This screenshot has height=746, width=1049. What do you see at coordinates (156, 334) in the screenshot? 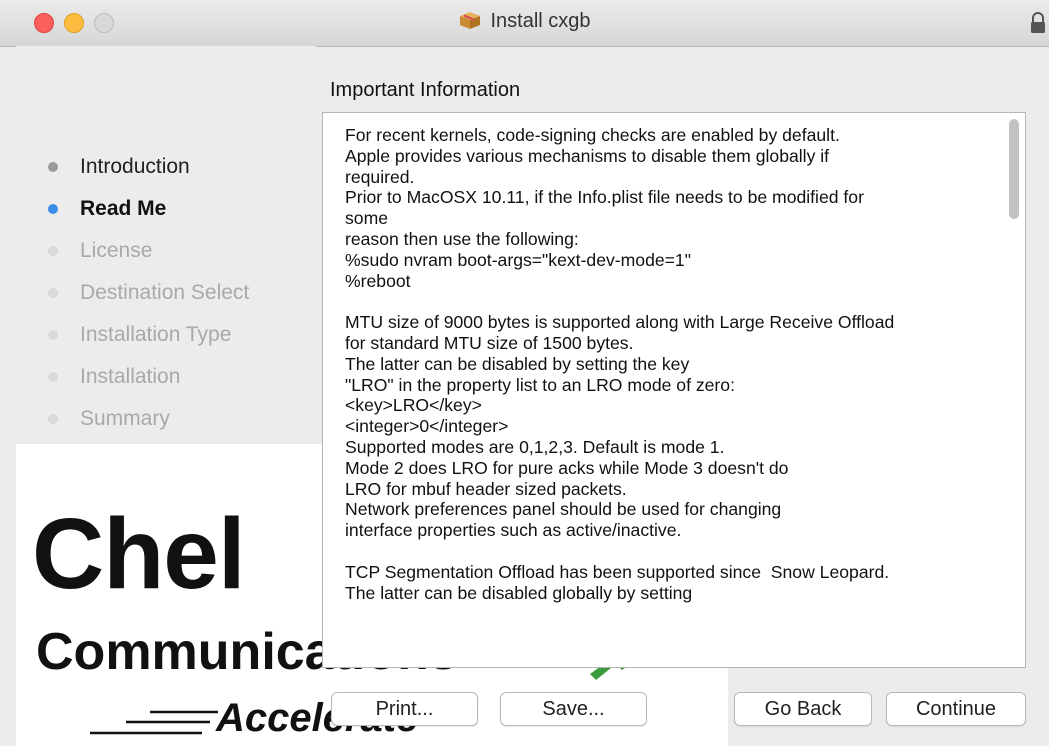
I see `step-label: Installation Type` at bounding box center [156, 334].